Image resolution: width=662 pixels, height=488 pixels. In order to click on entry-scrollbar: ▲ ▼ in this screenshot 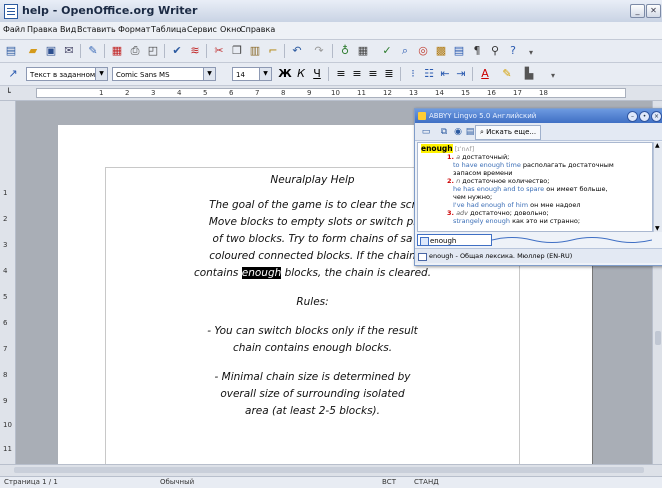, I will do `click(657, 187)`.